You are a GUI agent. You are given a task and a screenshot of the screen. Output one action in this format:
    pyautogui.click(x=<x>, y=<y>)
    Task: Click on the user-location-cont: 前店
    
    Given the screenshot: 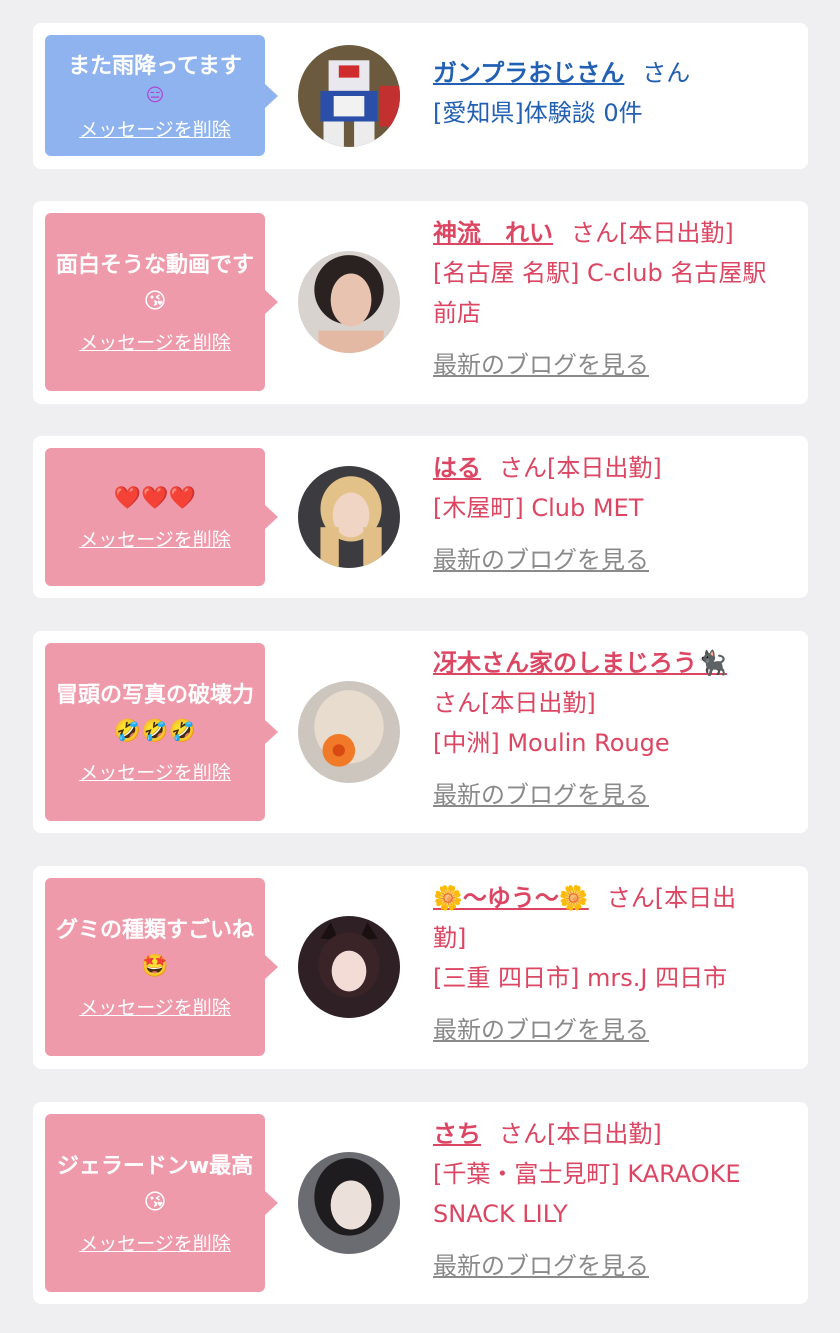 What is the action you would take?
    pyautogui.click(x=457, y=313)
    